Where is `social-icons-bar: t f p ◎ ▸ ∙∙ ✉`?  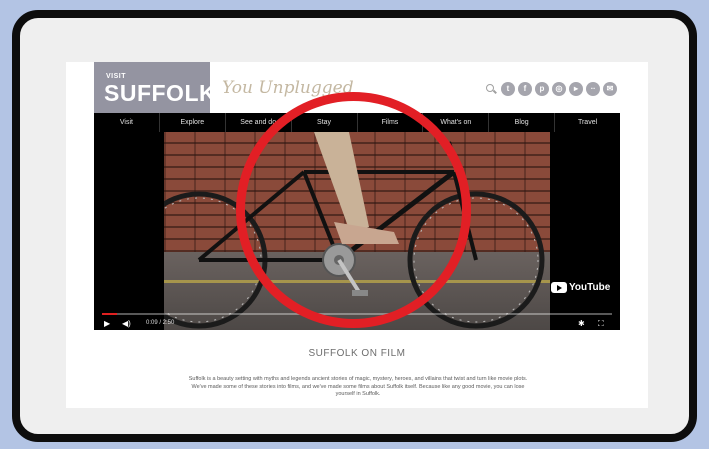
social-icons-bar: t f p ◎ ▸ ∙∙ ✉ is located at coordinates (550, 89).